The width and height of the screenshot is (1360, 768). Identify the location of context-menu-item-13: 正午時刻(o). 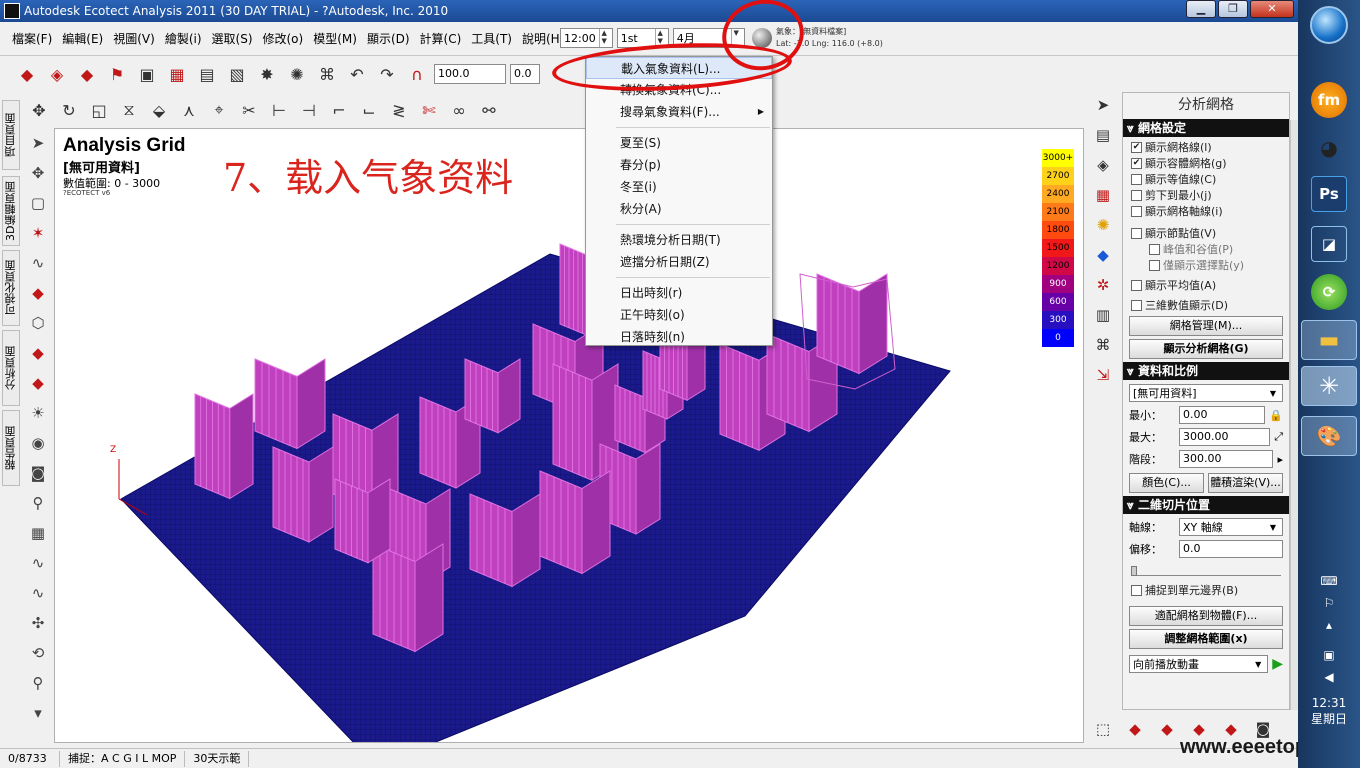
(679, 315).